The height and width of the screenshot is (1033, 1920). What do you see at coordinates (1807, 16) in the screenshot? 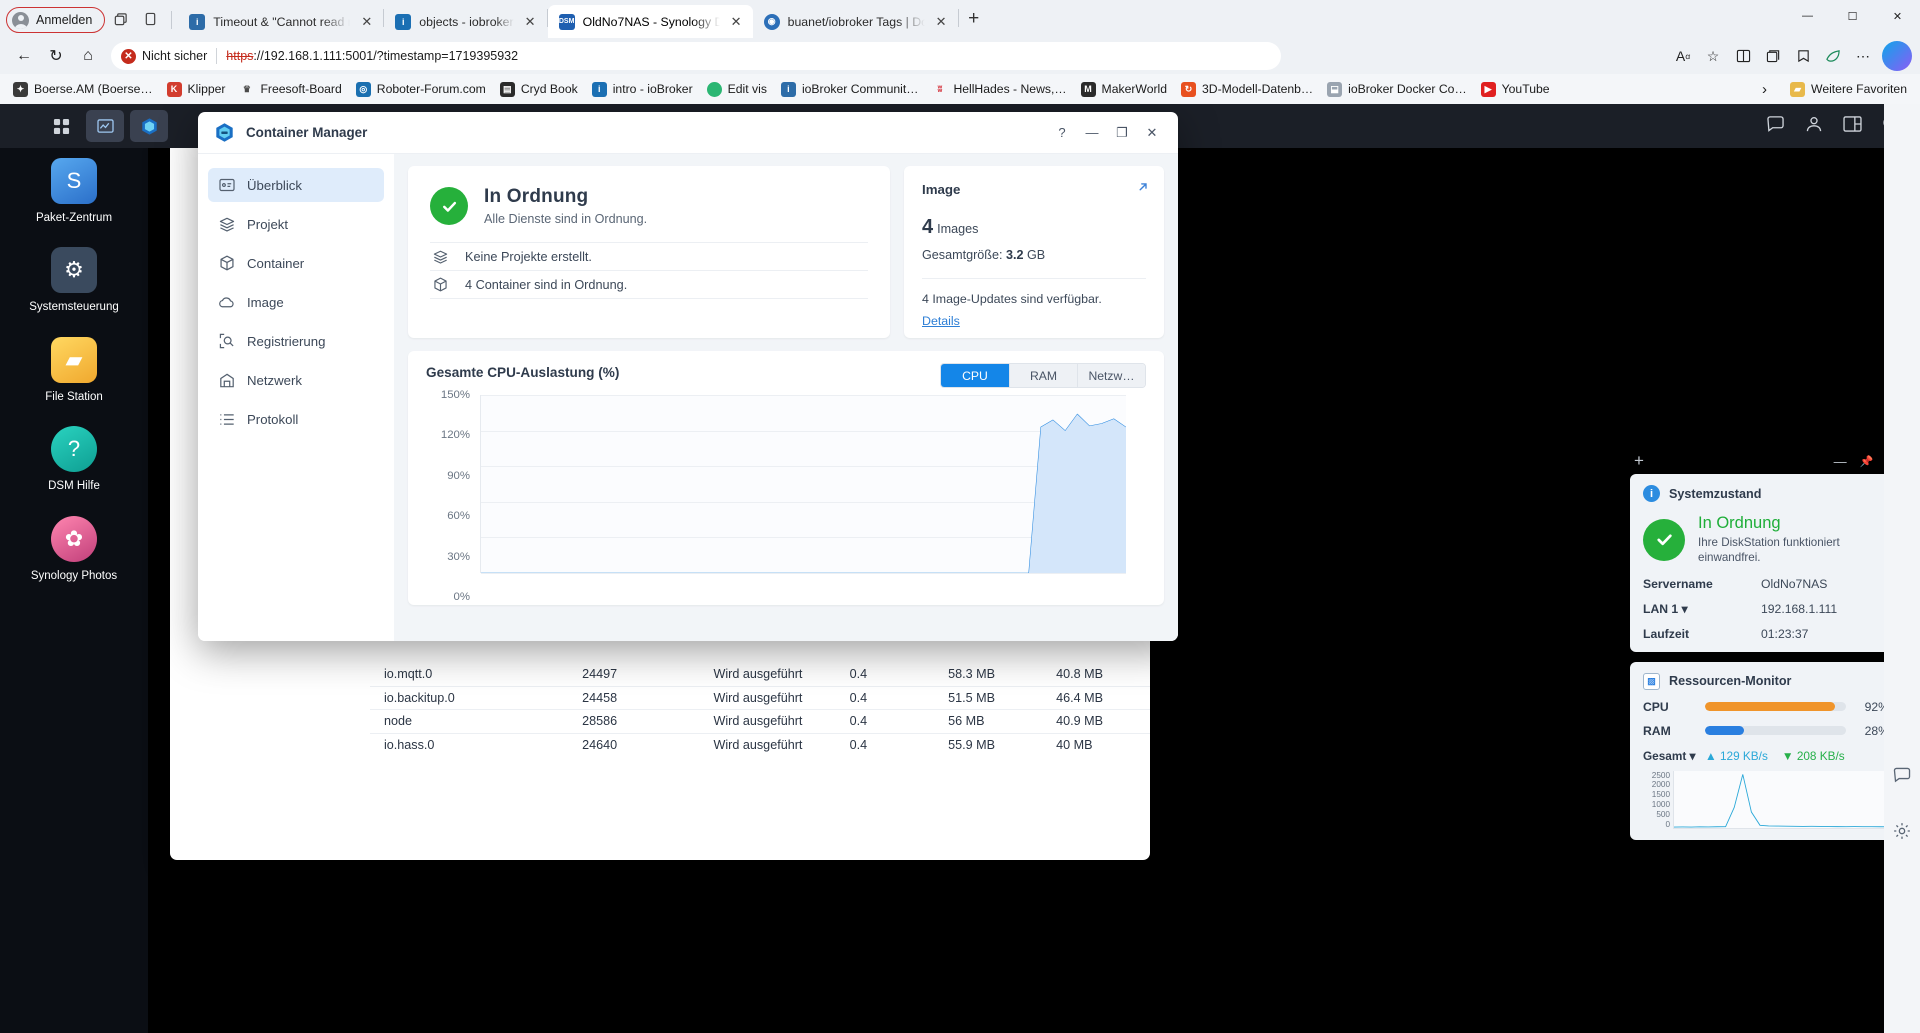
I see `window-minimize-button: —` at bounding box center [1807, 16].